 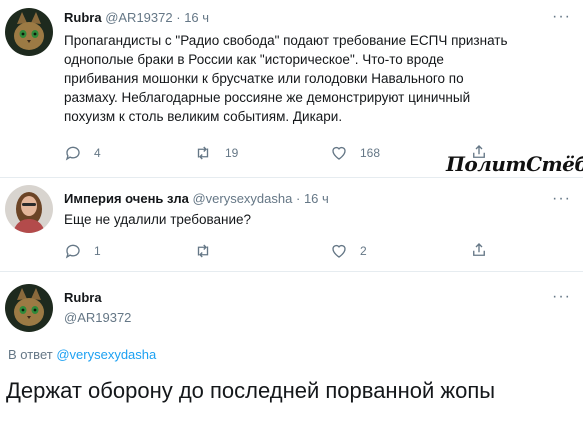 What do you see at coordinates (242, 198) in the screenshot?
I see `handle: @verysexydasha` at bounding box center [242, 198].